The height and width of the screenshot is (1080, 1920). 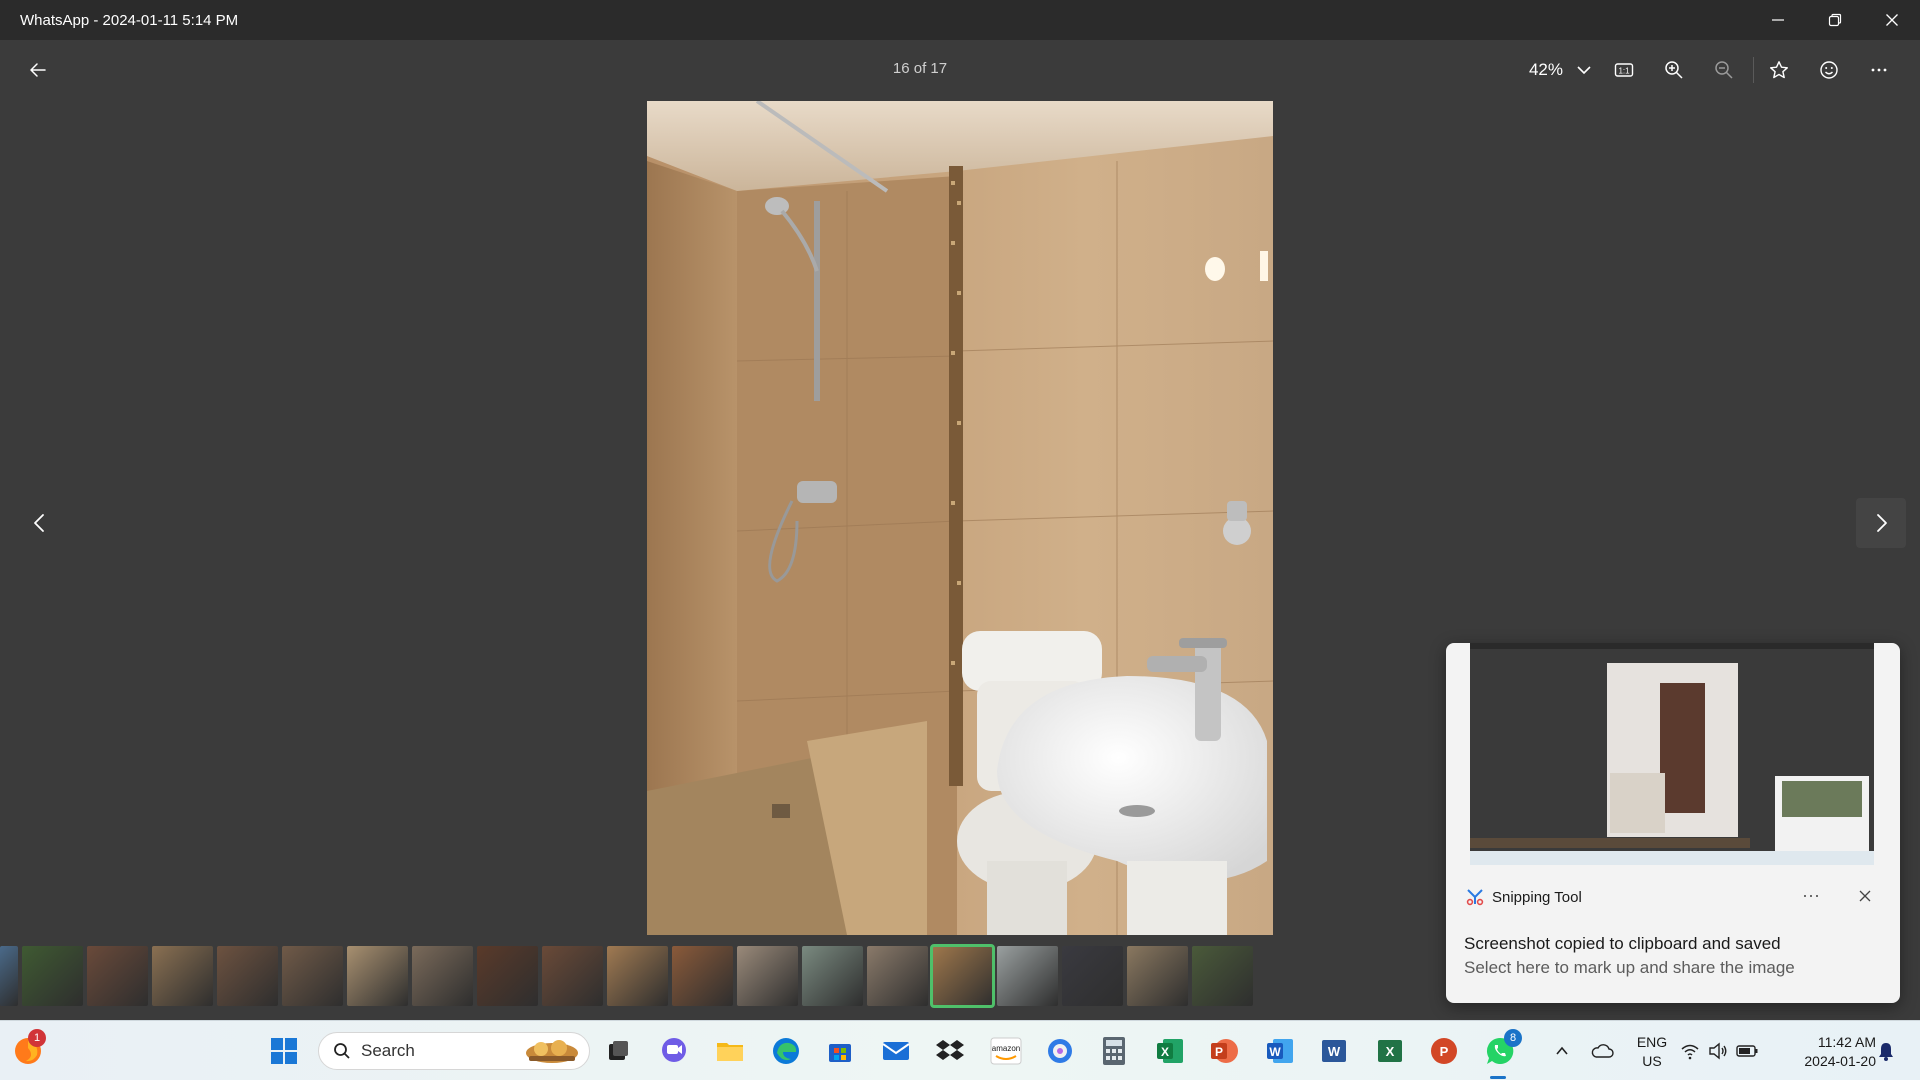 I want to click on preview-thumbnail, so click(x=1672, y=754).